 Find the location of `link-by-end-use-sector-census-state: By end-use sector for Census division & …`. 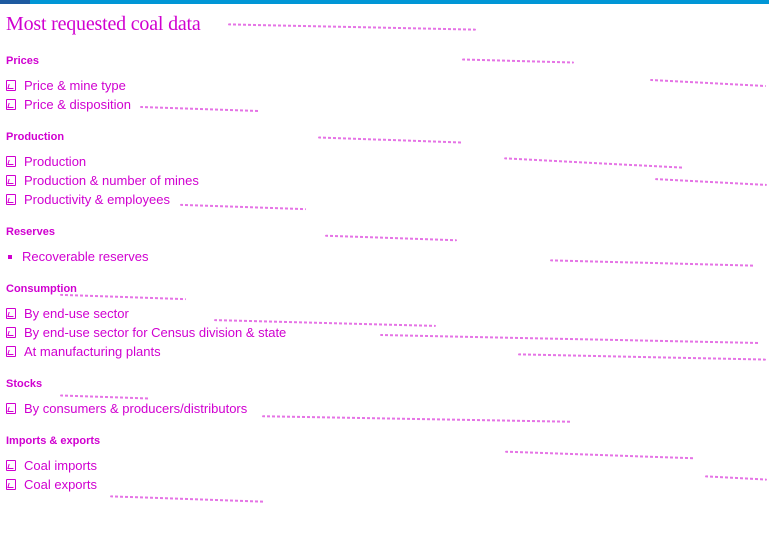

link-by-end-use-sector-census-state: By end-use sector for Census division & … is located at coordinates (146, 332).